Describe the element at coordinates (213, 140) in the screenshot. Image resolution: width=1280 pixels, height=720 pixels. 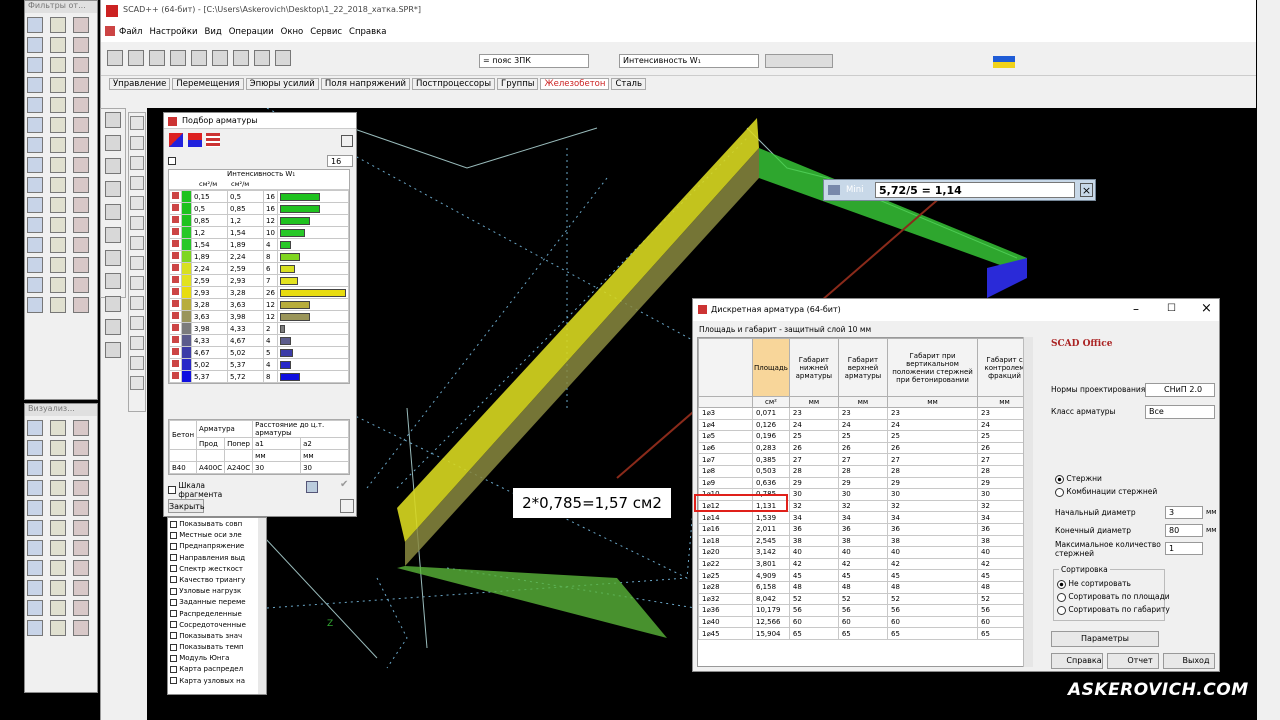
I see `color-table-icon` at that location.